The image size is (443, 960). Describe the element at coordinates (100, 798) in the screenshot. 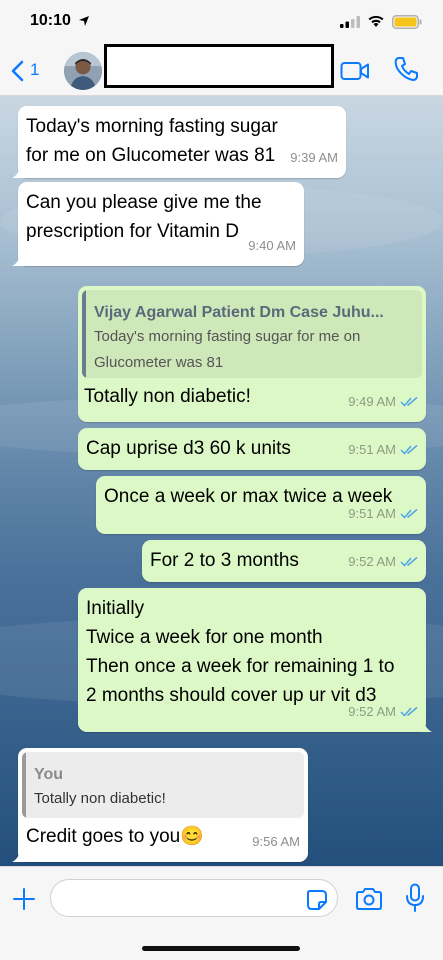

I see `quote-text: Totally non diabetic!` at that location.